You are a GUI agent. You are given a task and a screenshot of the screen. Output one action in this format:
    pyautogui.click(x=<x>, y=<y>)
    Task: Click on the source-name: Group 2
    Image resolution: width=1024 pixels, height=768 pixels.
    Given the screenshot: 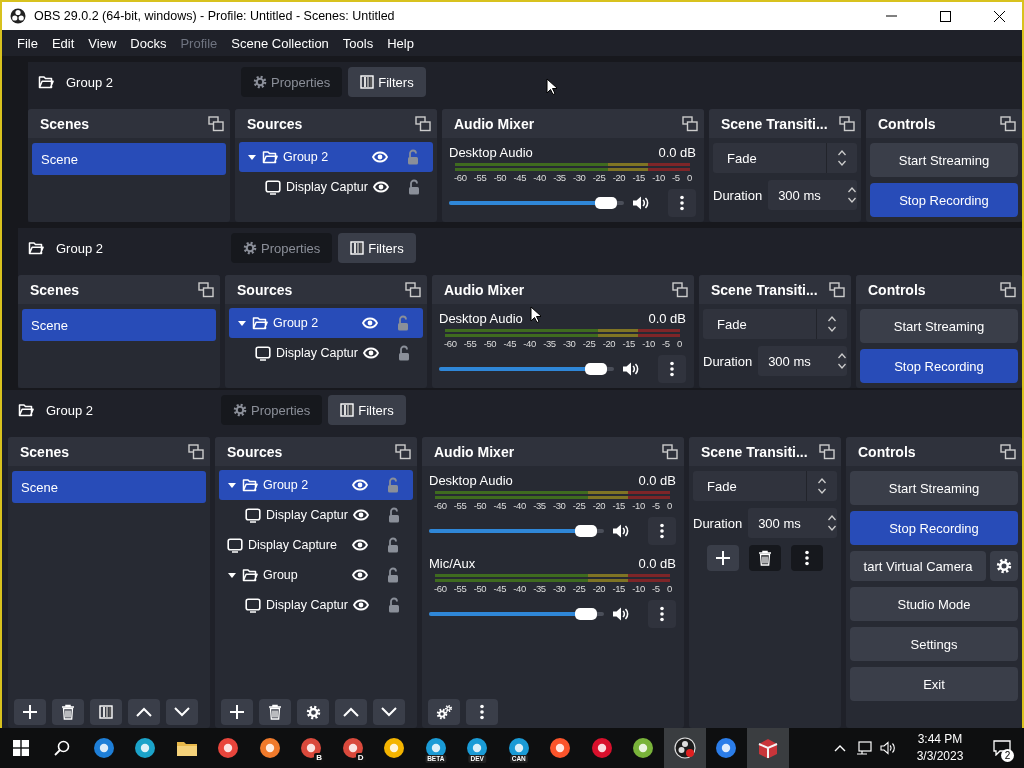 What is the action you would take?
    pyautogui.click(x=306, y=157)
    